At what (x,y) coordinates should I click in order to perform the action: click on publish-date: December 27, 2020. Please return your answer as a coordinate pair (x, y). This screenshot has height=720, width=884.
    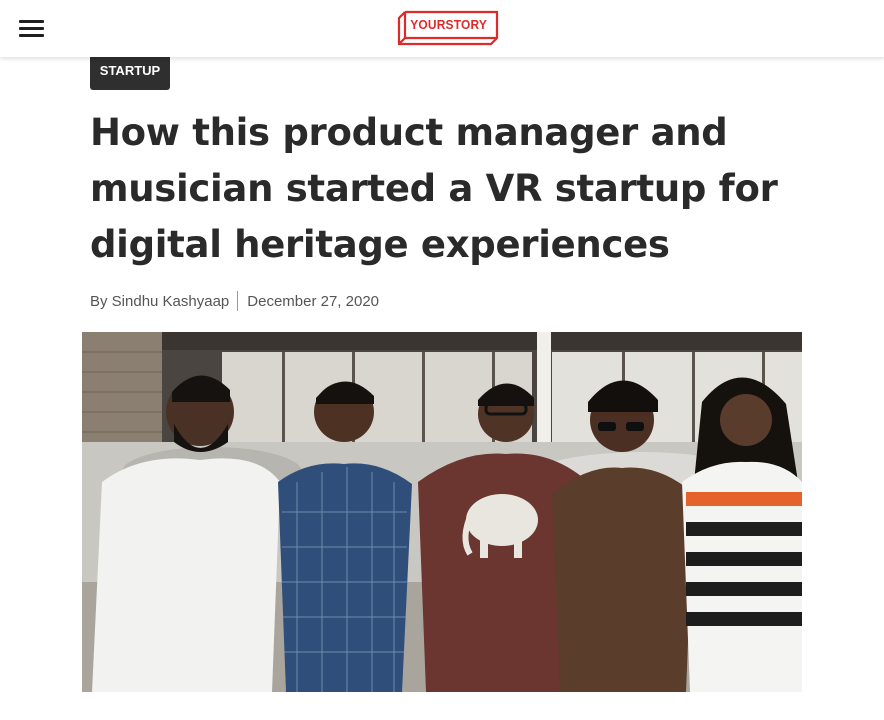
    Looking at the image, I should click on (313, 301).